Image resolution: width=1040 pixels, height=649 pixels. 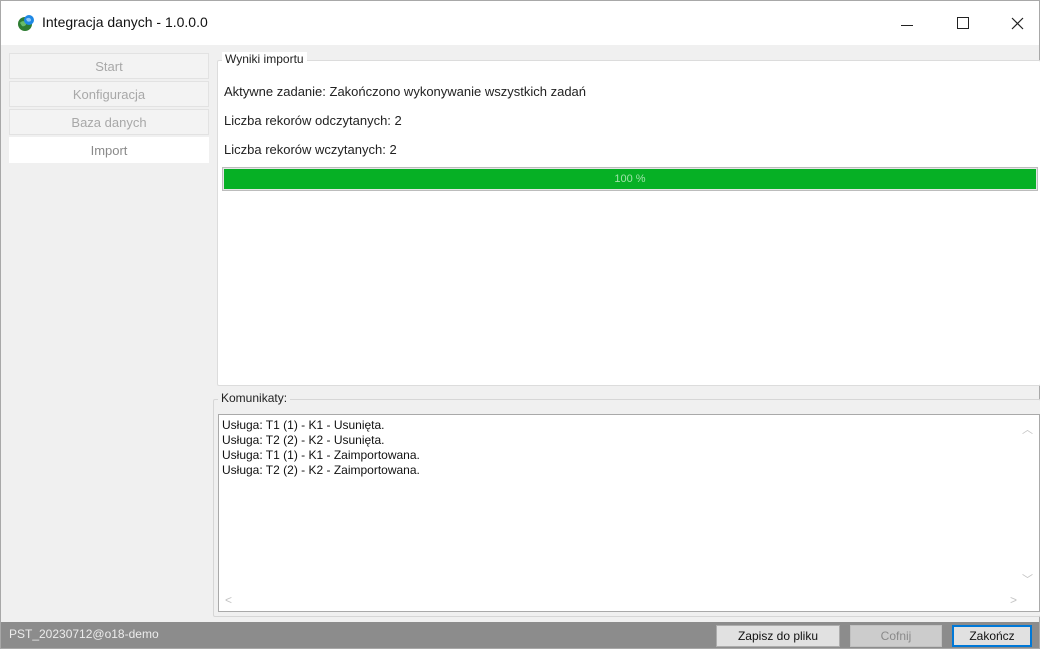 I want to click on window-title: Integracja danych - 1.0.0.0, so click(x=125, y=22).